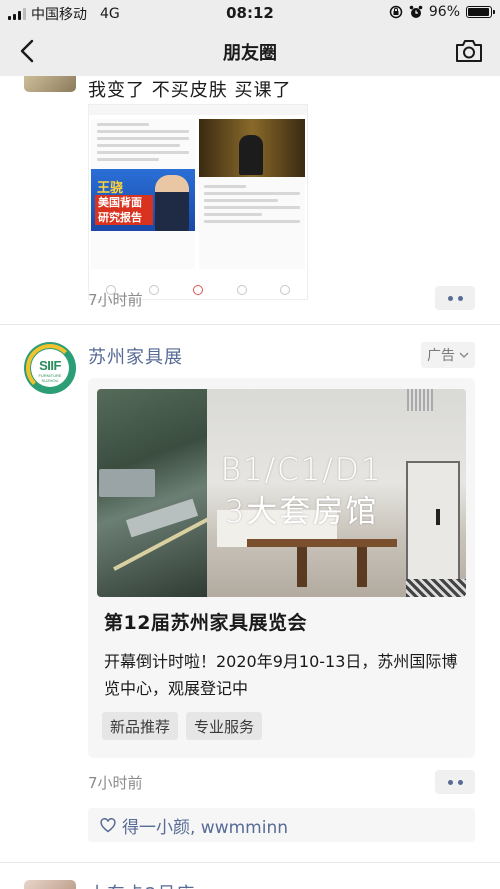 This screenshot has width=500, height=889. What do you see at coordinates (224, 726) in the screenshot?
I see `chip-professional-service: 专业服务` at bounding box center [224, 726].